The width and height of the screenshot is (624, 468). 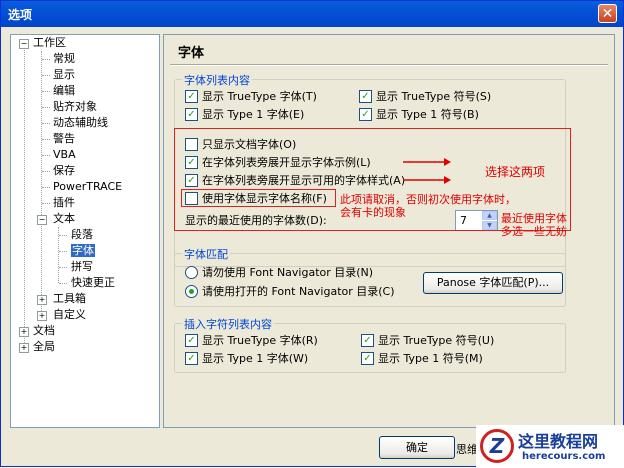 What do you see at coordinates (64, 171) in the screenshot?
I see `tree-item: 保存` at bounding box center [64, 171].